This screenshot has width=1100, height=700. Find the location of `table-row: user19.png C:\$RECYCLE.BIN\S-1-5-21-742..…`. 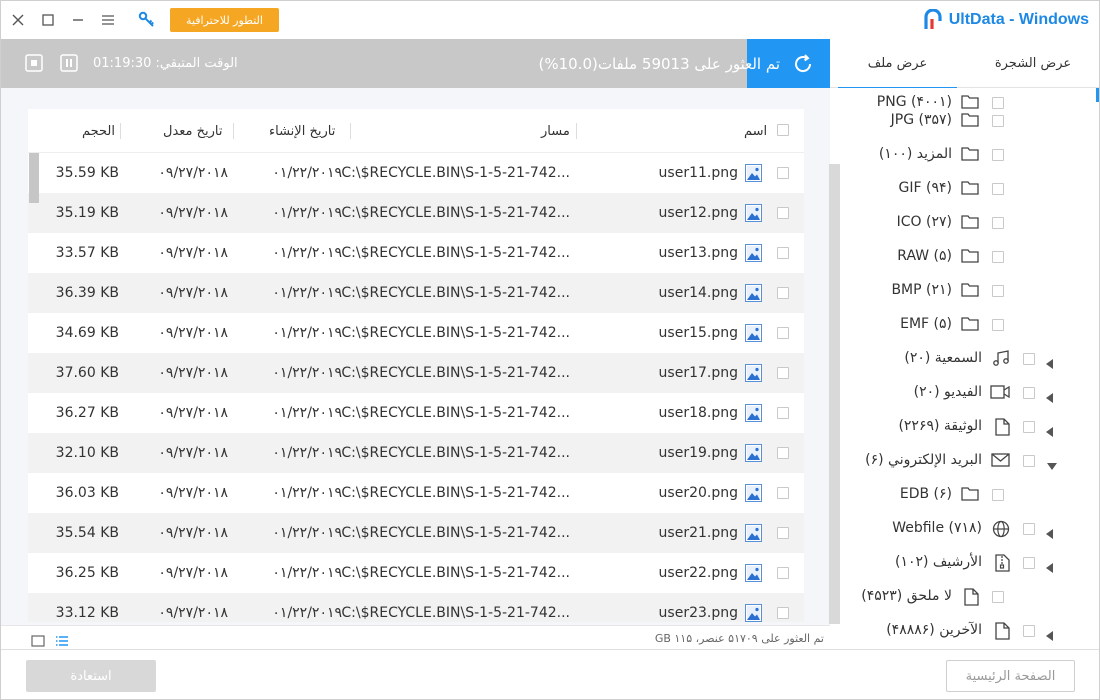

table-row: user19.png C:\$RECYCLE.BIN\S-1-5-21-742..… is located at coordinates (416, 453).